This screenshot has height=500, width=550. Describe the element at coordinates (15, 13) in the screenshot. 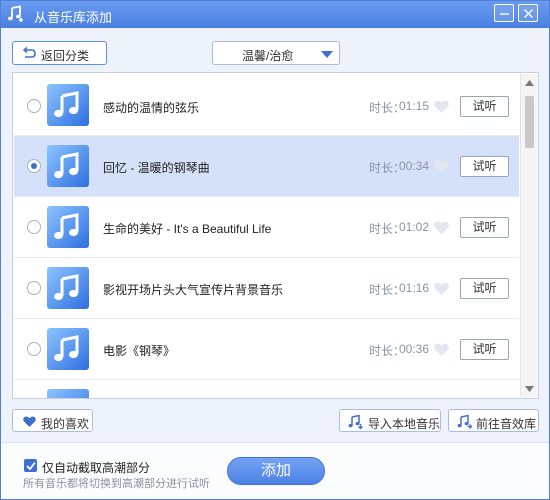

I see `music-add-icon` at that location.